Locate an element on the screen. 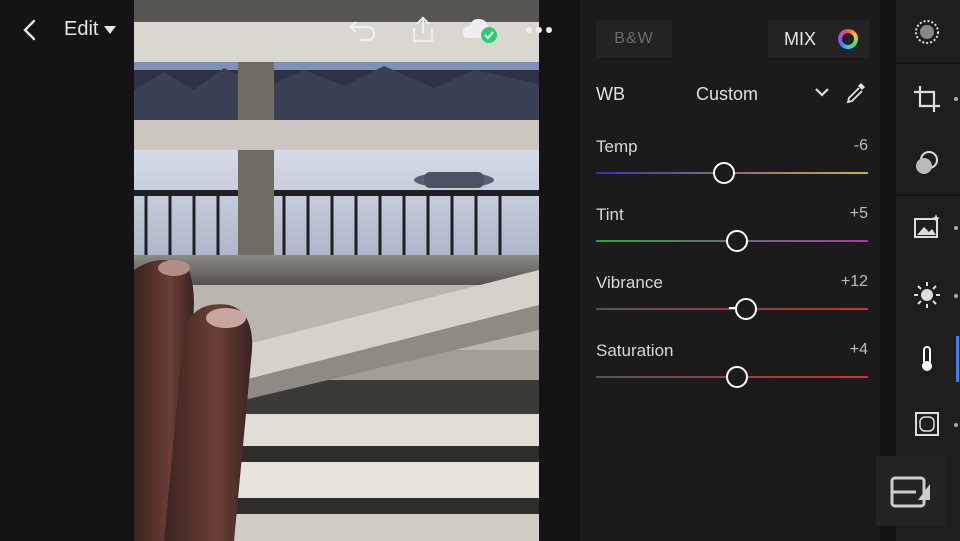 The height and width of the screenshot is (541, 960). chevron-down-icon is located at coordinates (822, 92).